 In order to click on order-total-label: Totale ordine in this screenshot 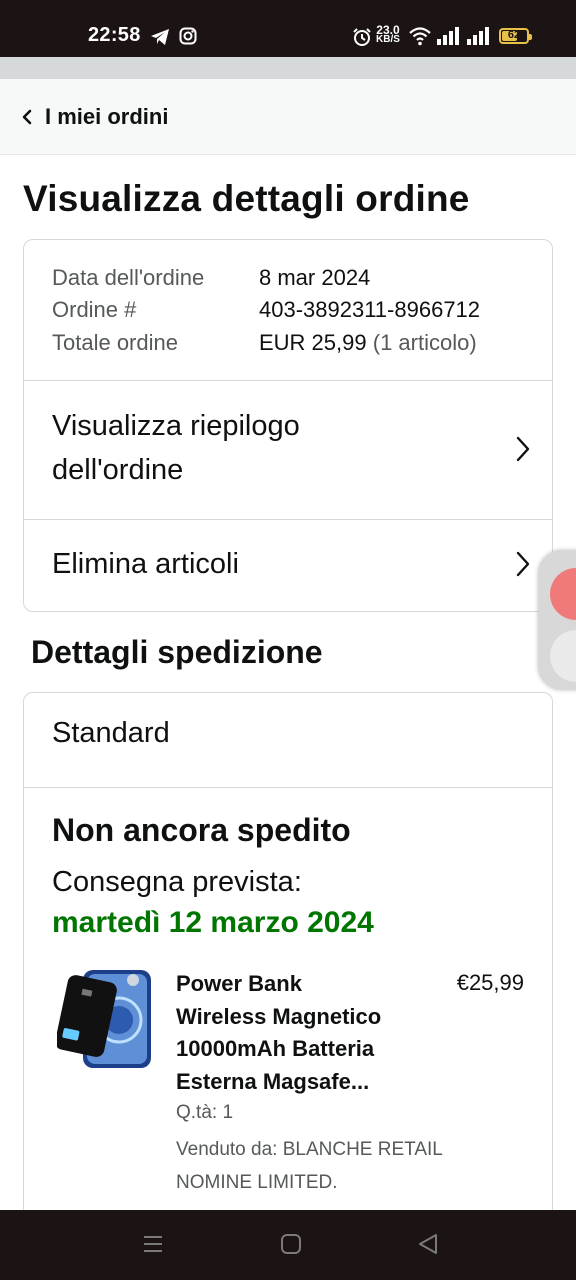, I will do `click(115, 342)`.